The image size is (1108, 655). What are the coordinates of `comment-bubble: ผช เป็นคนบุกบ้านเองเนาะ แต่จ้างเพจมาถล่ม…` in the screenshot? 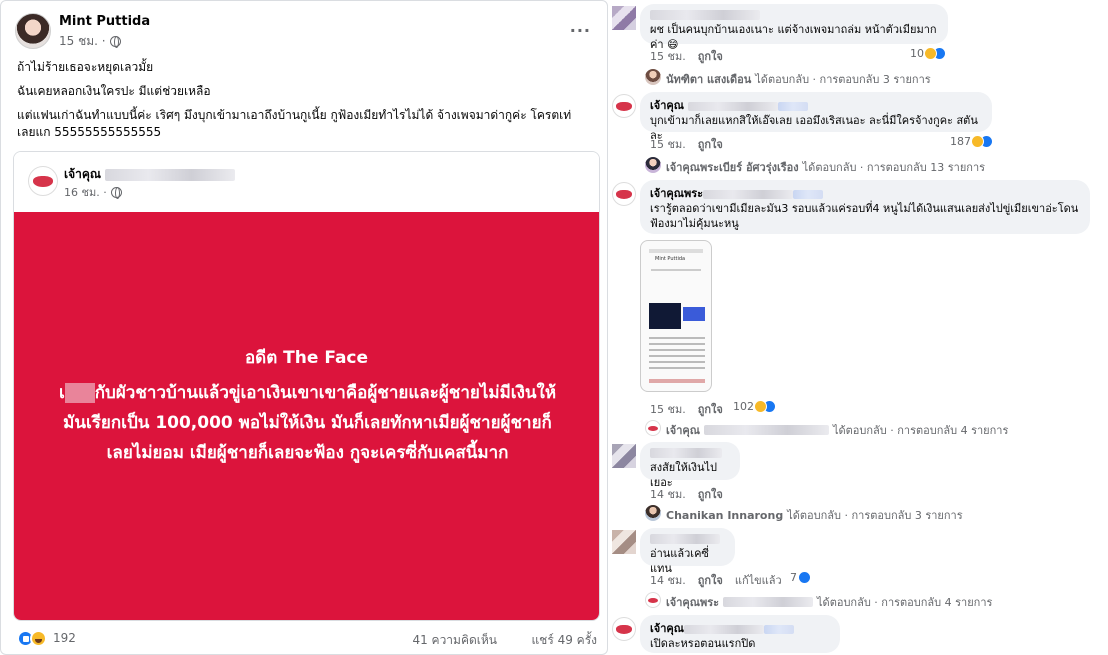 It's located at (794, 27).